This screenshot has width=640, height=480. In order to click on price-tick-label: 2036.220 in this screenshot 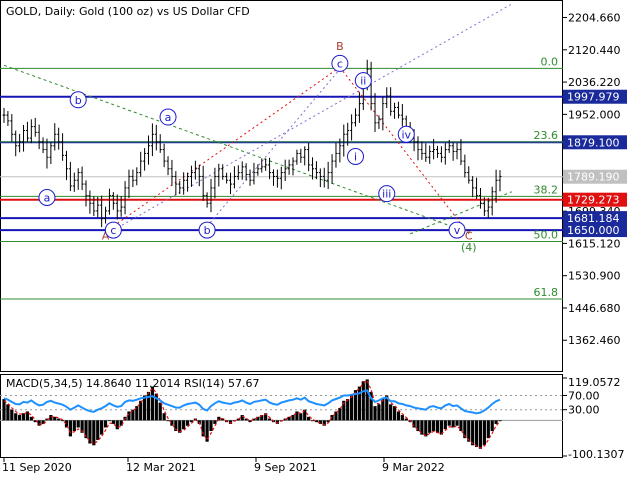, I will do `click(594, 82)`.